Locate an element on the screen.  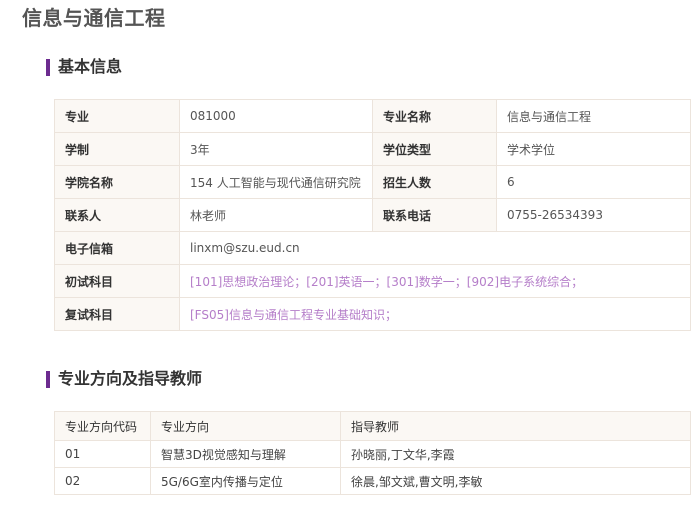
section-heading-directions: 专业方向及指导教师 is located at coordinates (124, 379).